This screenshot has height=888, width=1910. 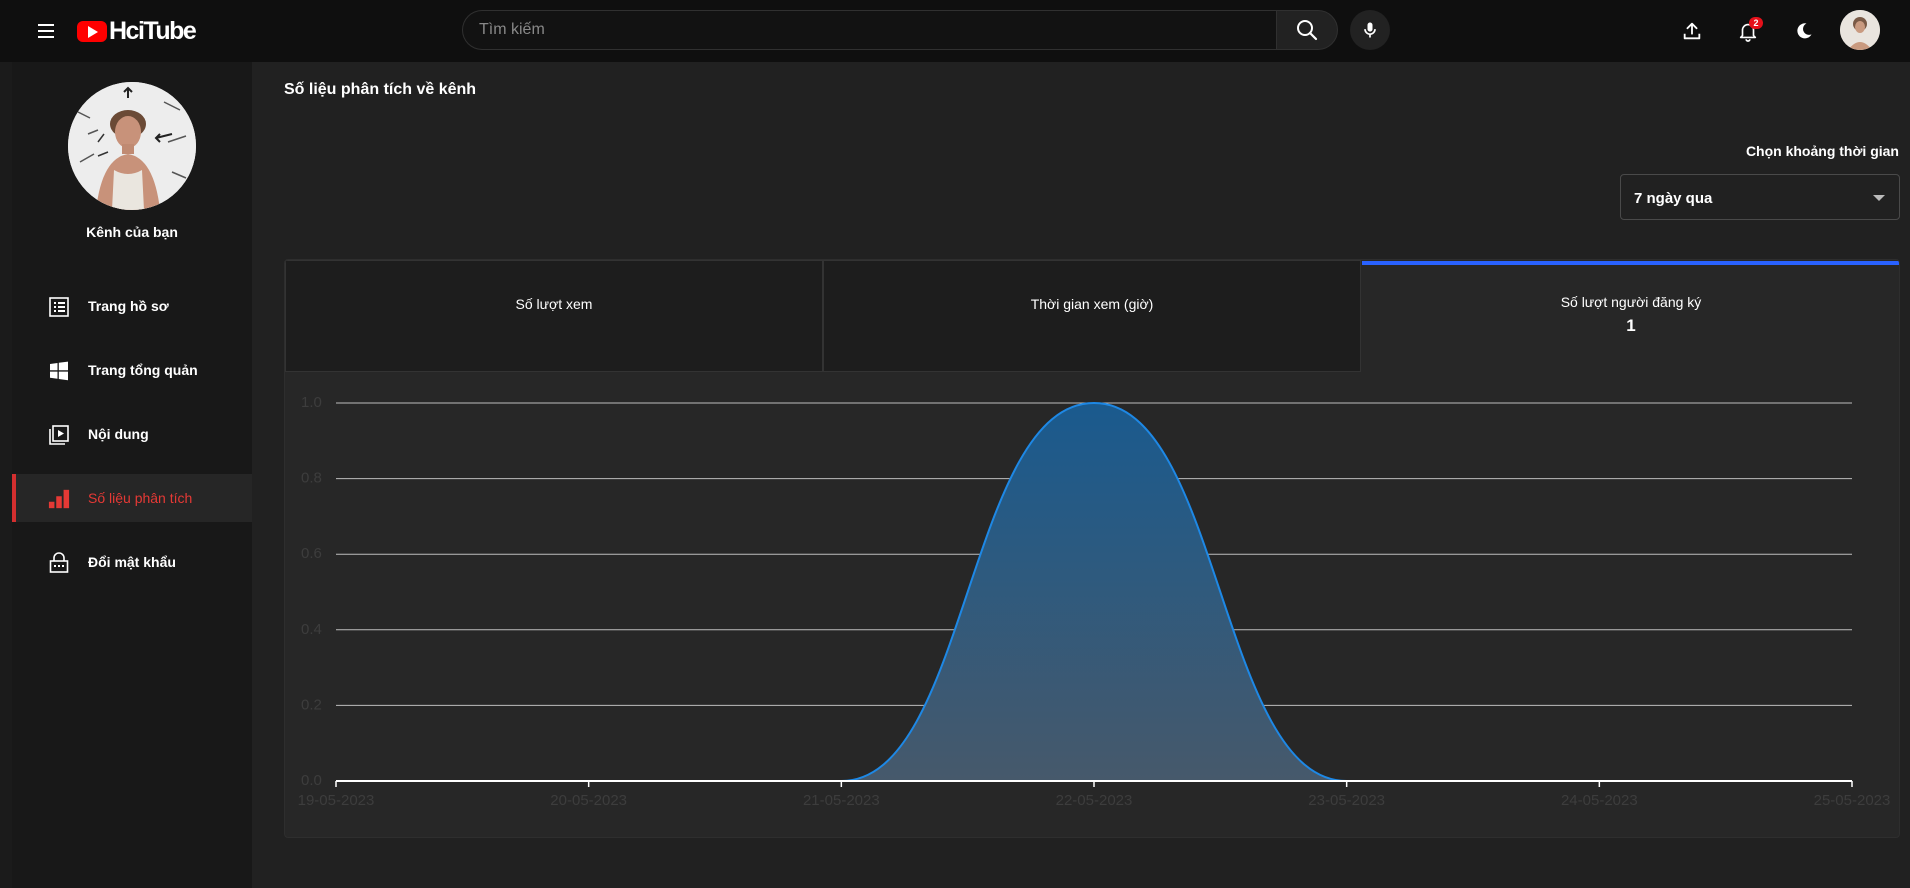 What do you see at coordinates (311, 478) in the screenshot?
I see `y-tick-label: 0.8` at bounding box center [311, 478].